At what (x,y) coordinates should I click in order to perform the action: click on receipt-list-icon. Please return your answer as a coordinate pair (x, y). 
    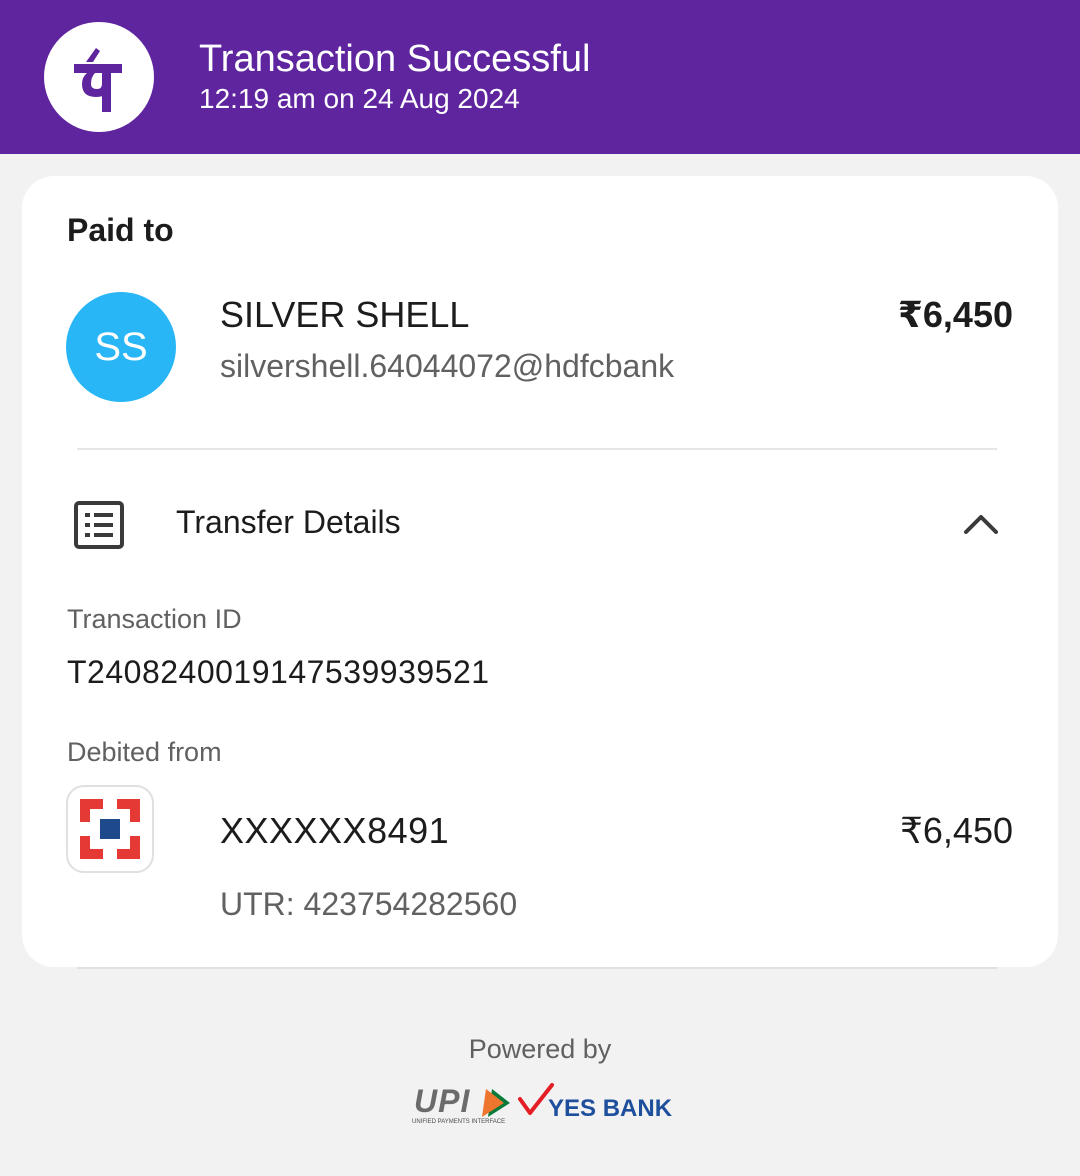
    Looking at the image, I should click on (99, 527).